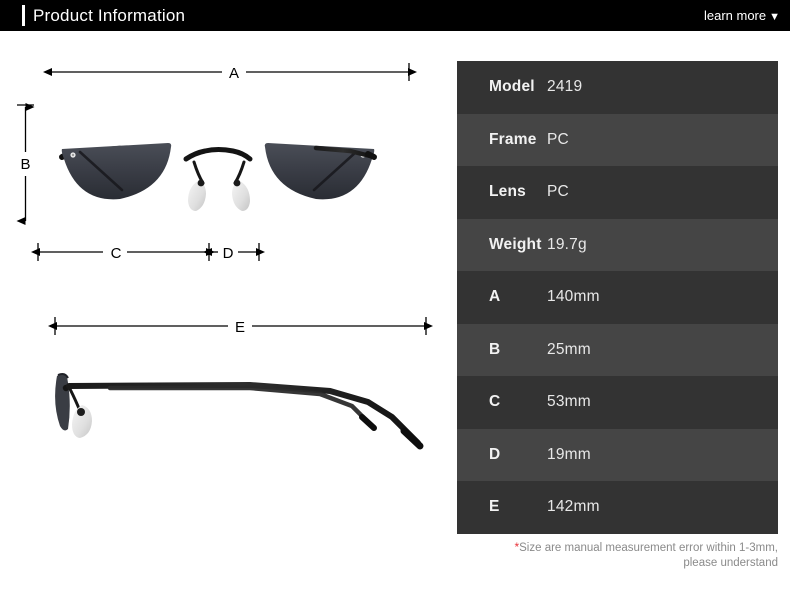  I want to click on spec-value: 142mm, so click(573, 507).